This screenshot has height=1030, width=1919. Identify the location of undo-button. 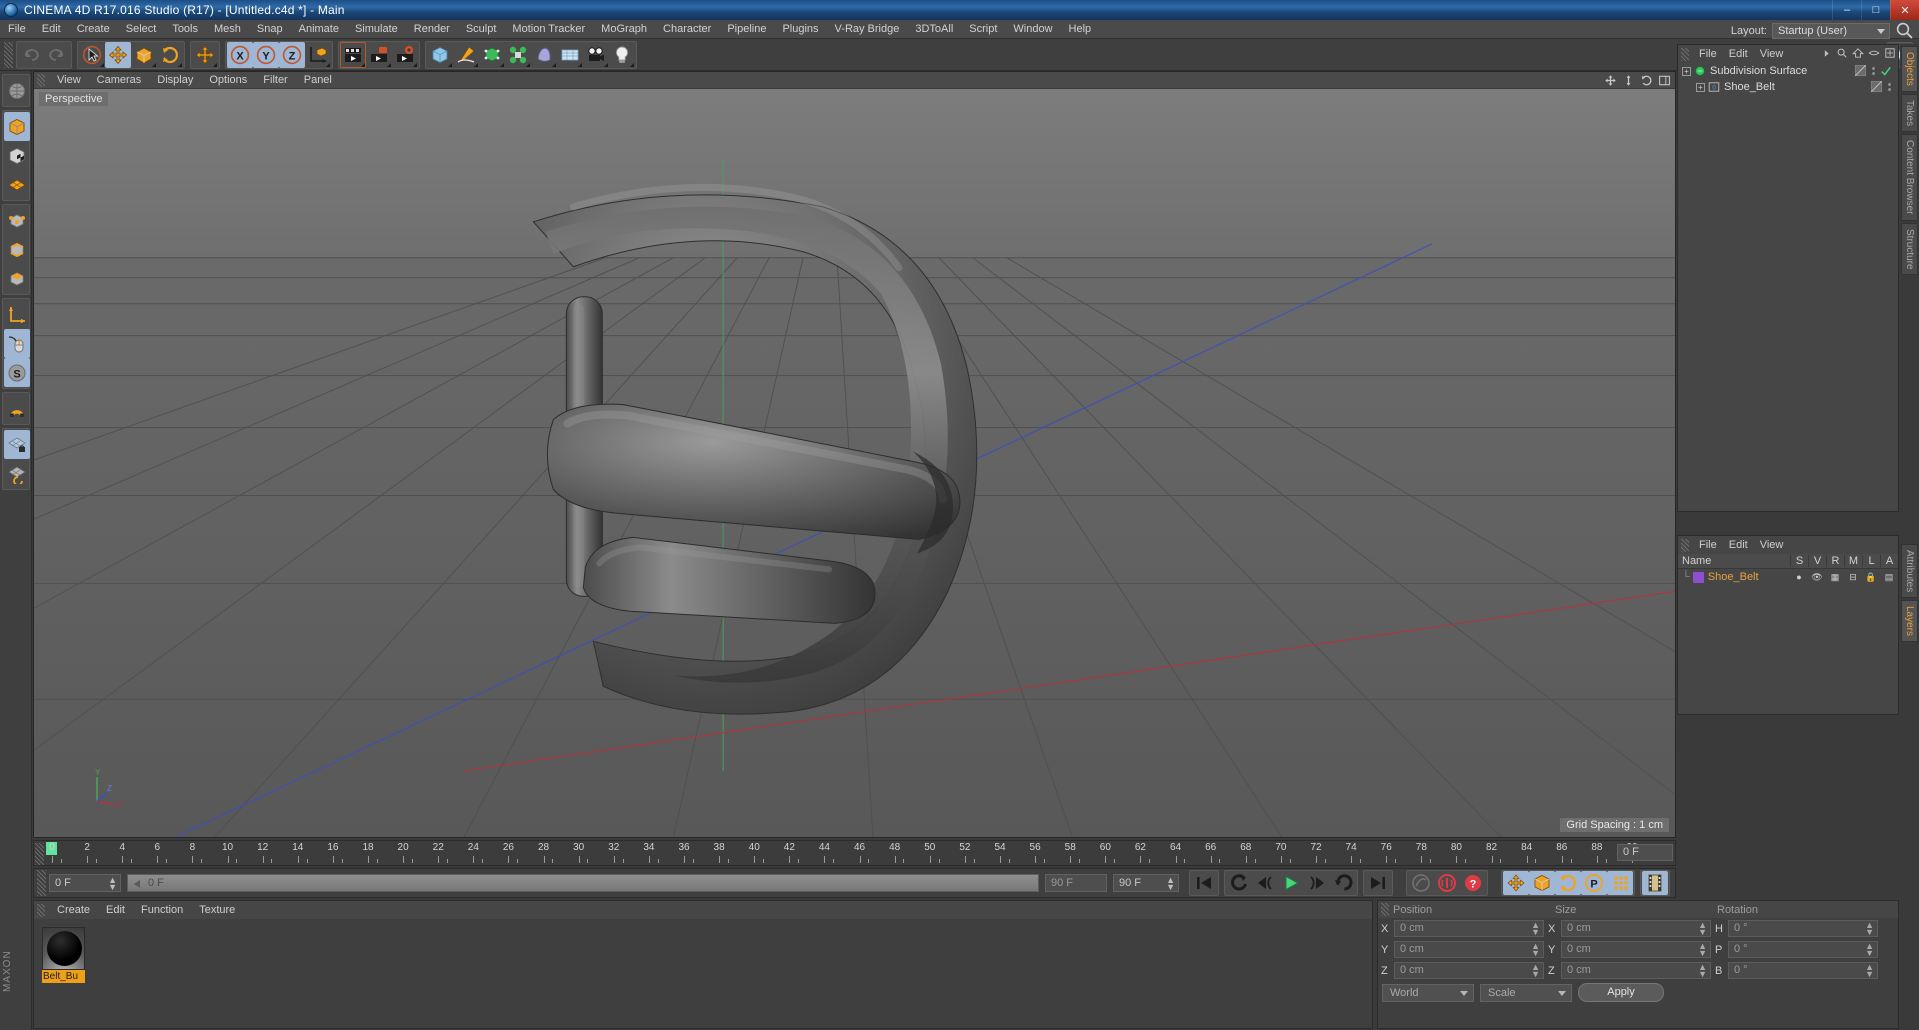
(31, 55).